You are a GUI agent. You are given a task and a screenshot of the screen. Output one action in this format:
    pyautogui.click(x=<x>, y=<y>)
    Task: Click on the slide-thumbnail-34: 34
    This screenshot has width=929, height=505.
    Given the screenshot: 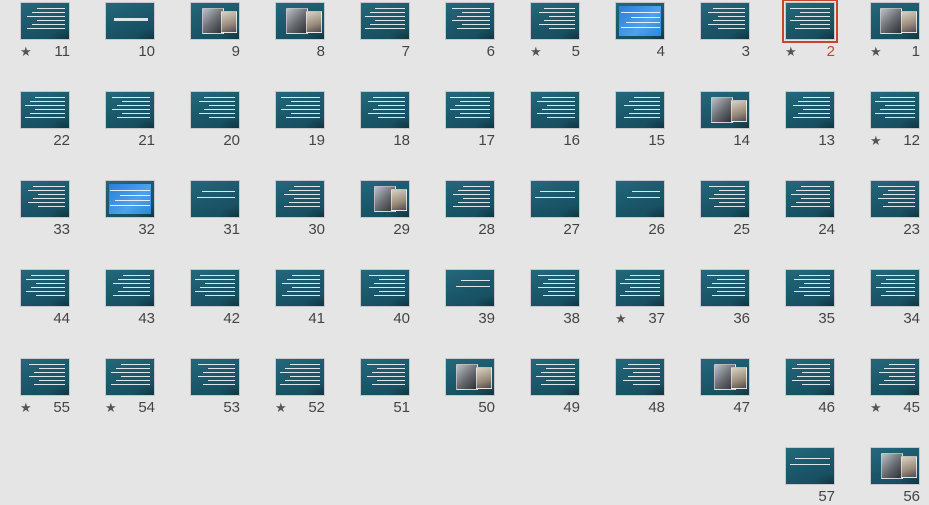 What is the action you would take?
    pyautogui.click(x=895, y=298)
    